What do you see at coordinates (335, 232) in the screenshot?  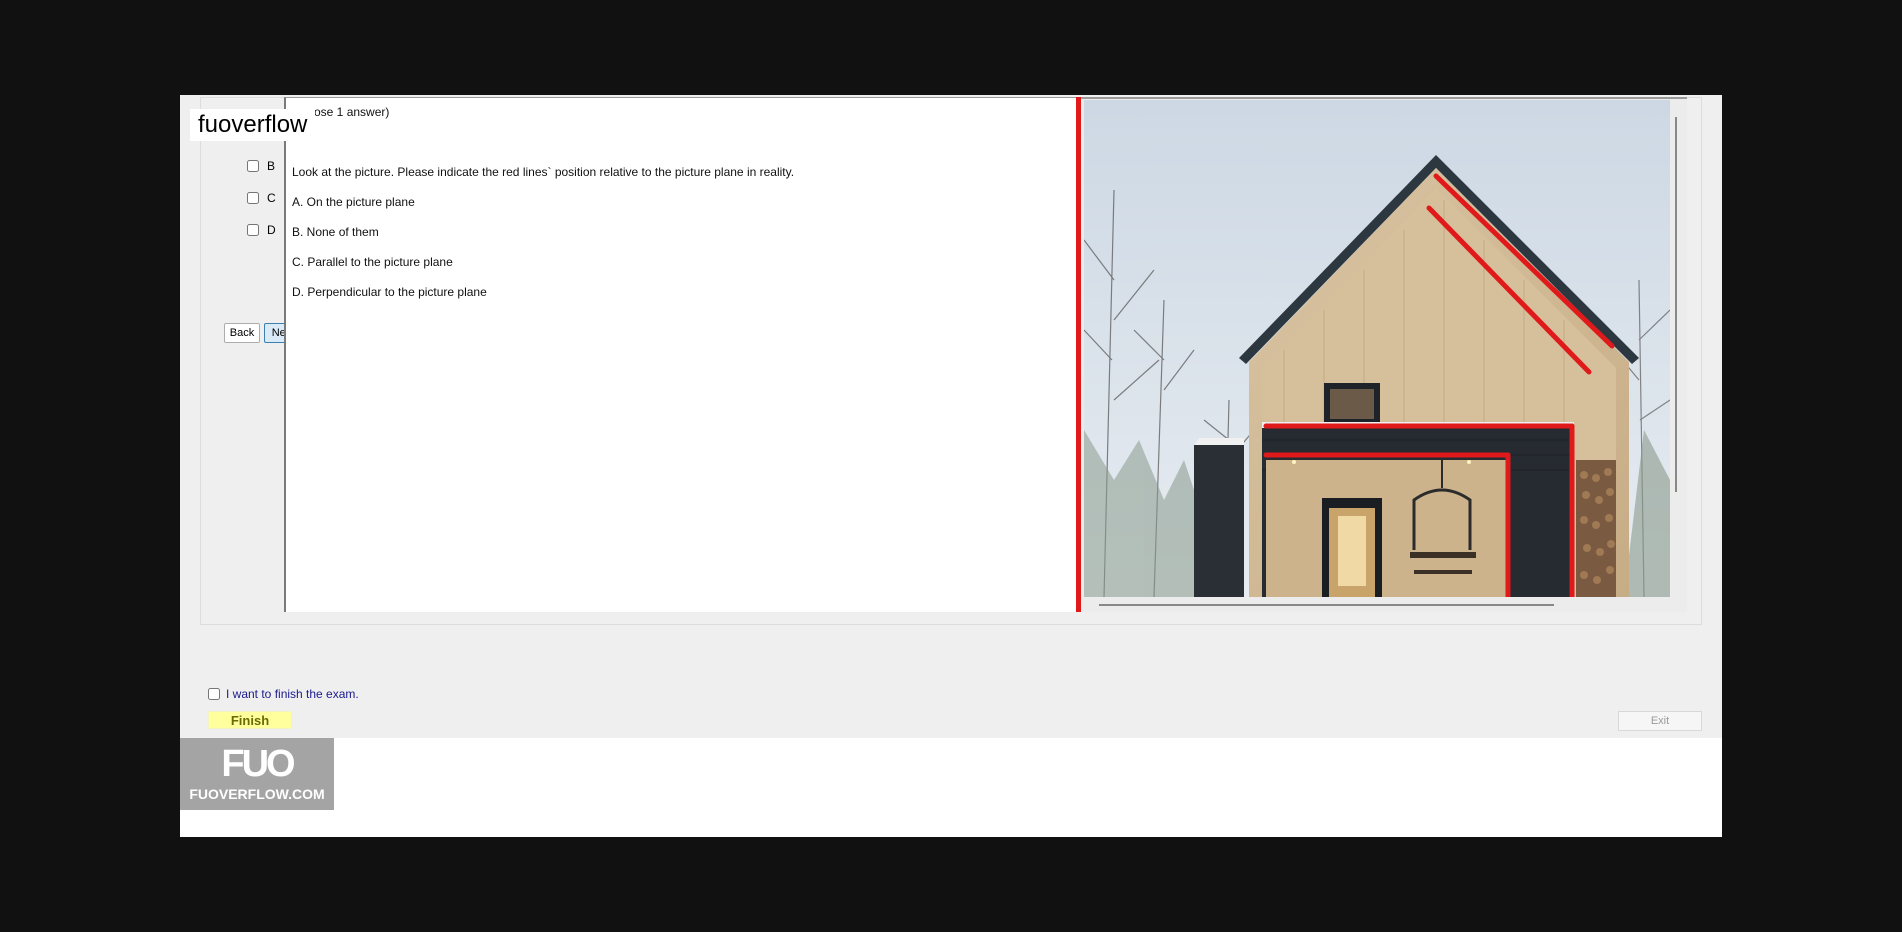 I see `choice-b: B. None of them` at bounding box center [335, 232].